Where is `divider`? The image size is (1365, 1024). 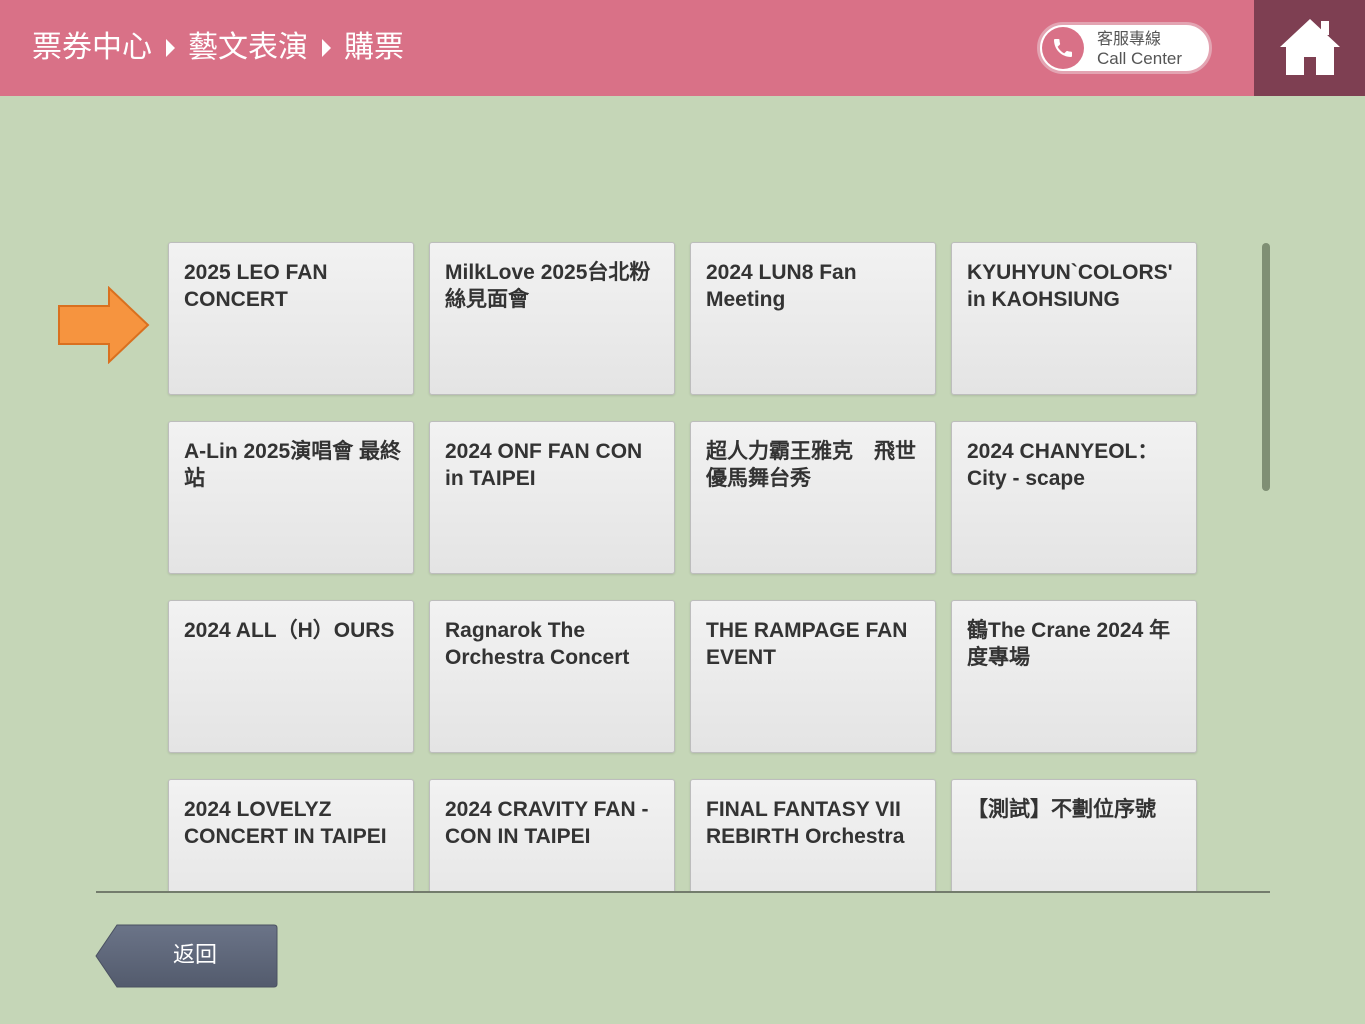 divider is located at coordinates (683, 892).